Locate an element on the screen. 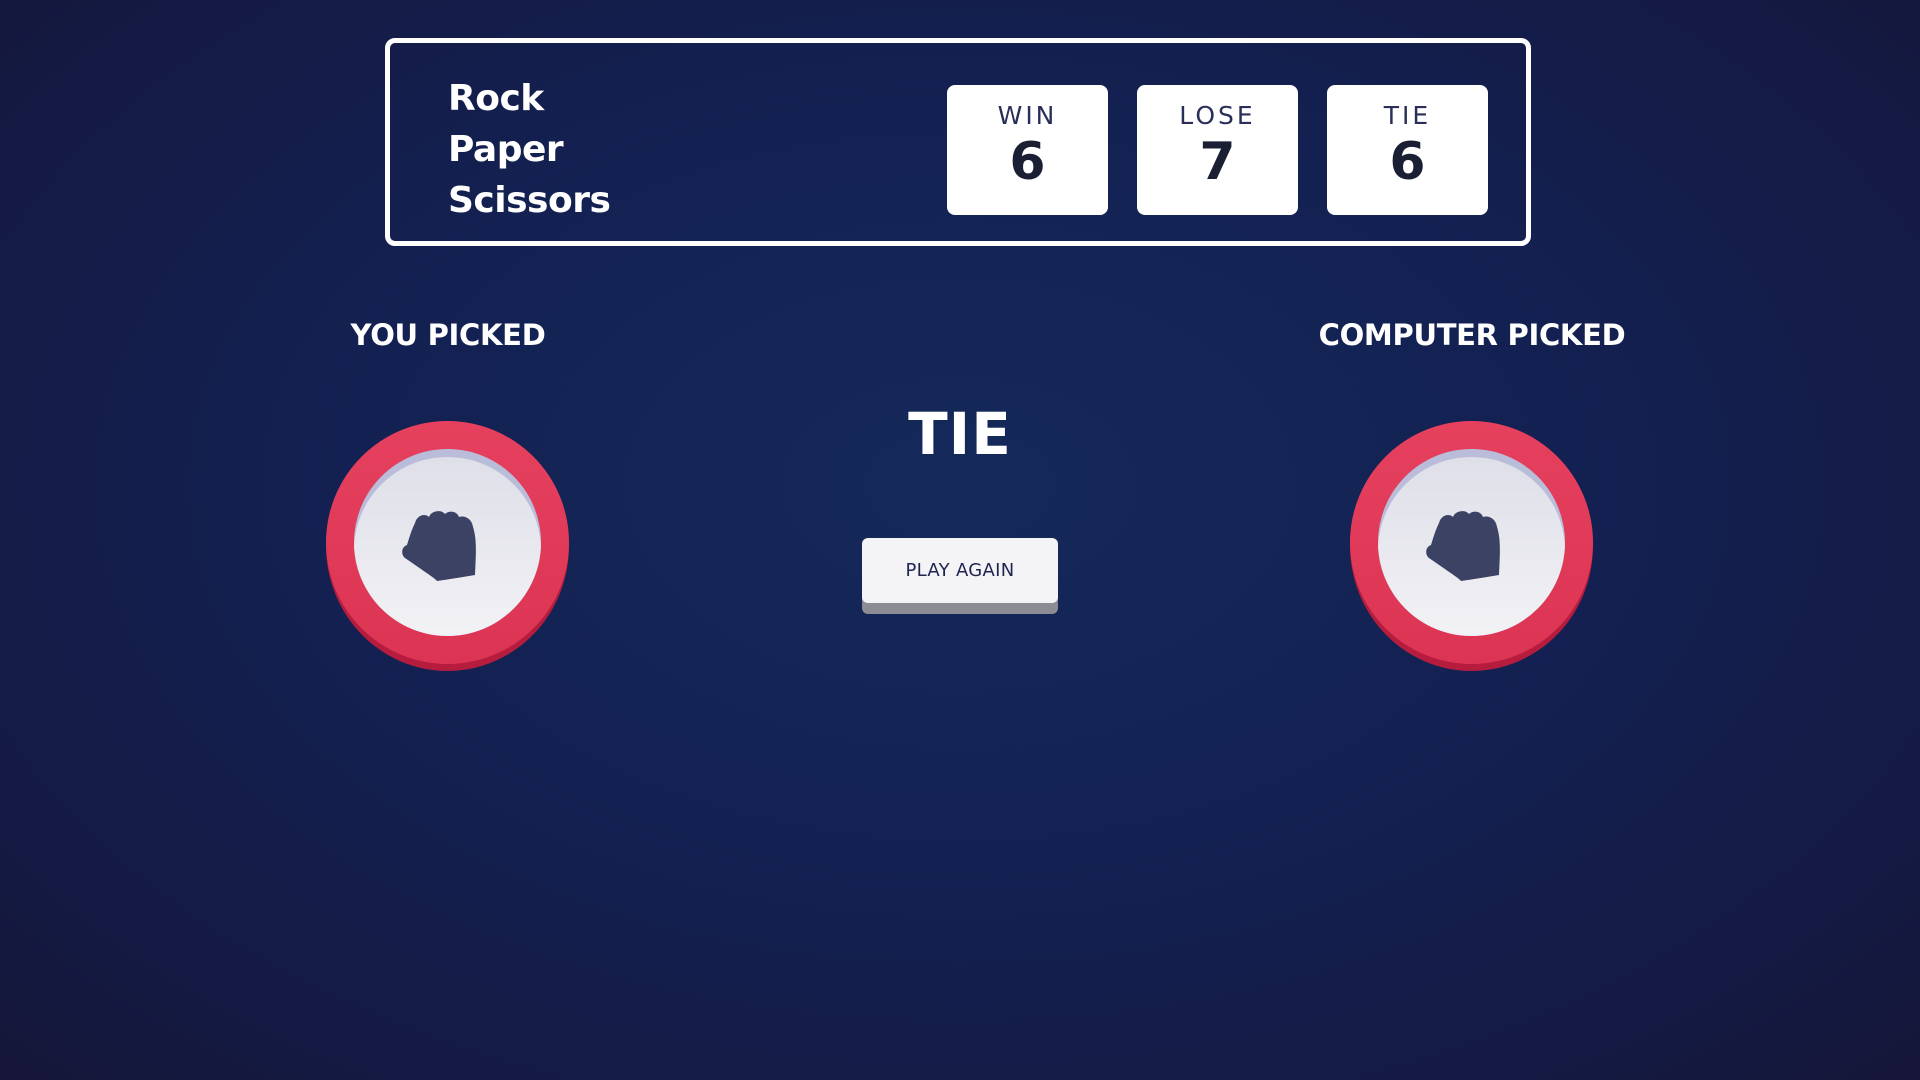 Image resolution: width=1920 pixels, height=1080 pixels. score-lose-label: LOSE is located at coordinates (1217, 115).